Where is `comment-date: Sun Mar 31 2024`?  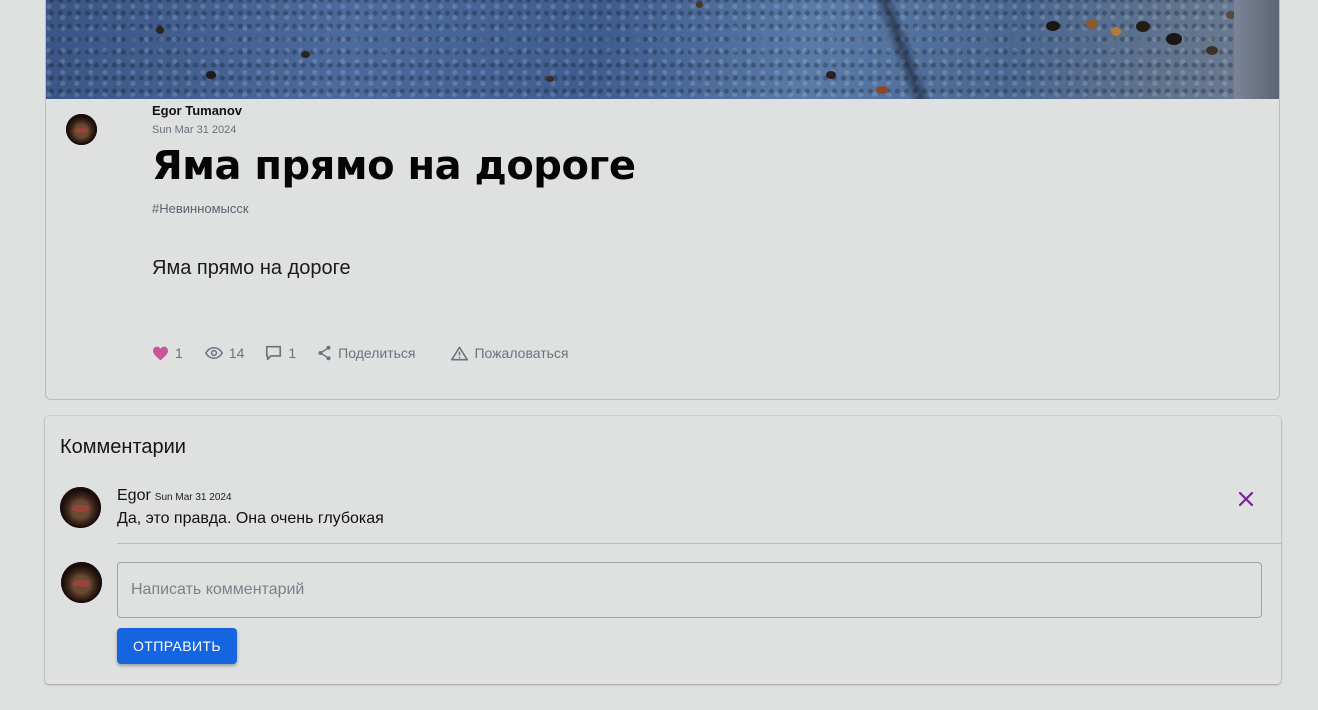 comment-date: Sun Mar 31 2024 is located at coordinates (193, 497).